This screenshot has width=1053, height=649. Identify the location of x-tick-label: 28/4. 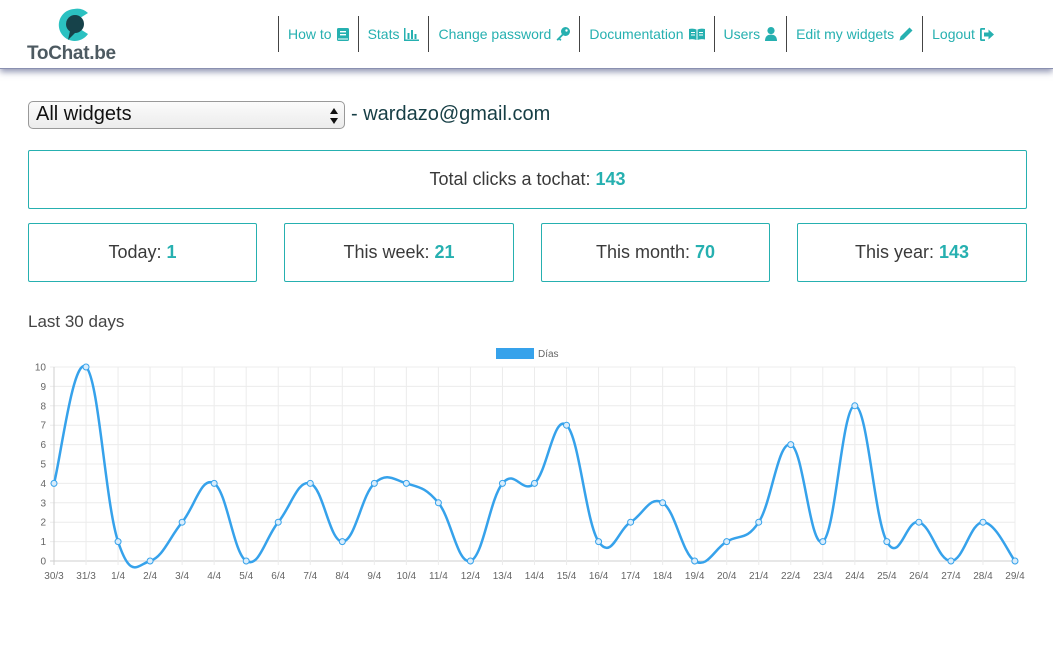
(983, 576).